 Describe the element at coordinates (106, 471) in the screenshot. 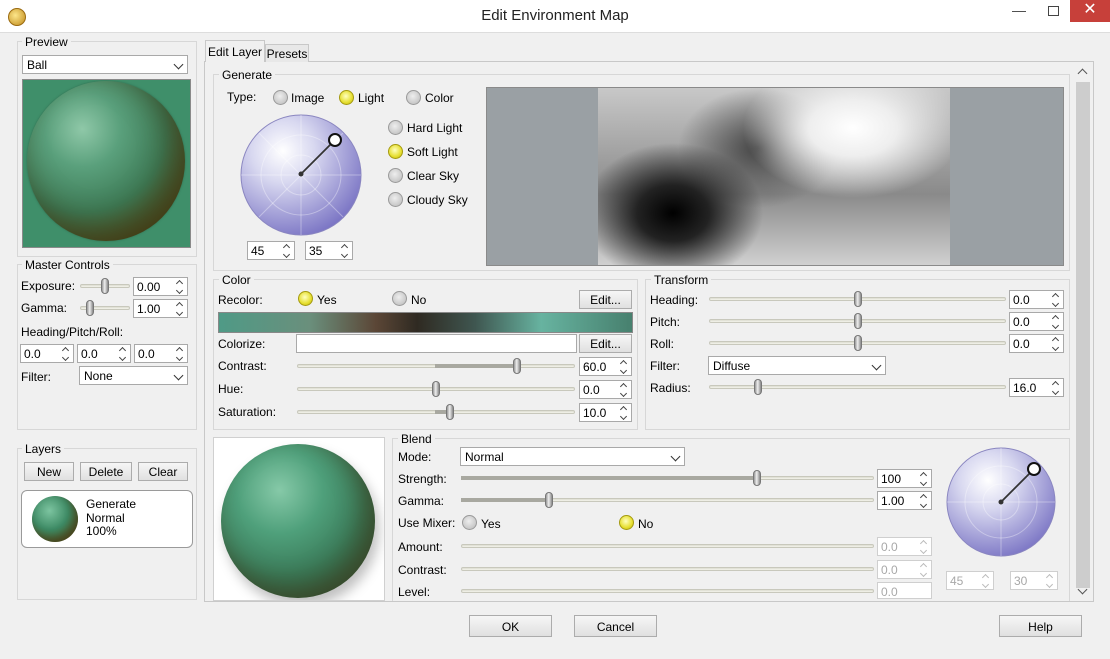

I see `delete-layer-button: Delete` at that location.